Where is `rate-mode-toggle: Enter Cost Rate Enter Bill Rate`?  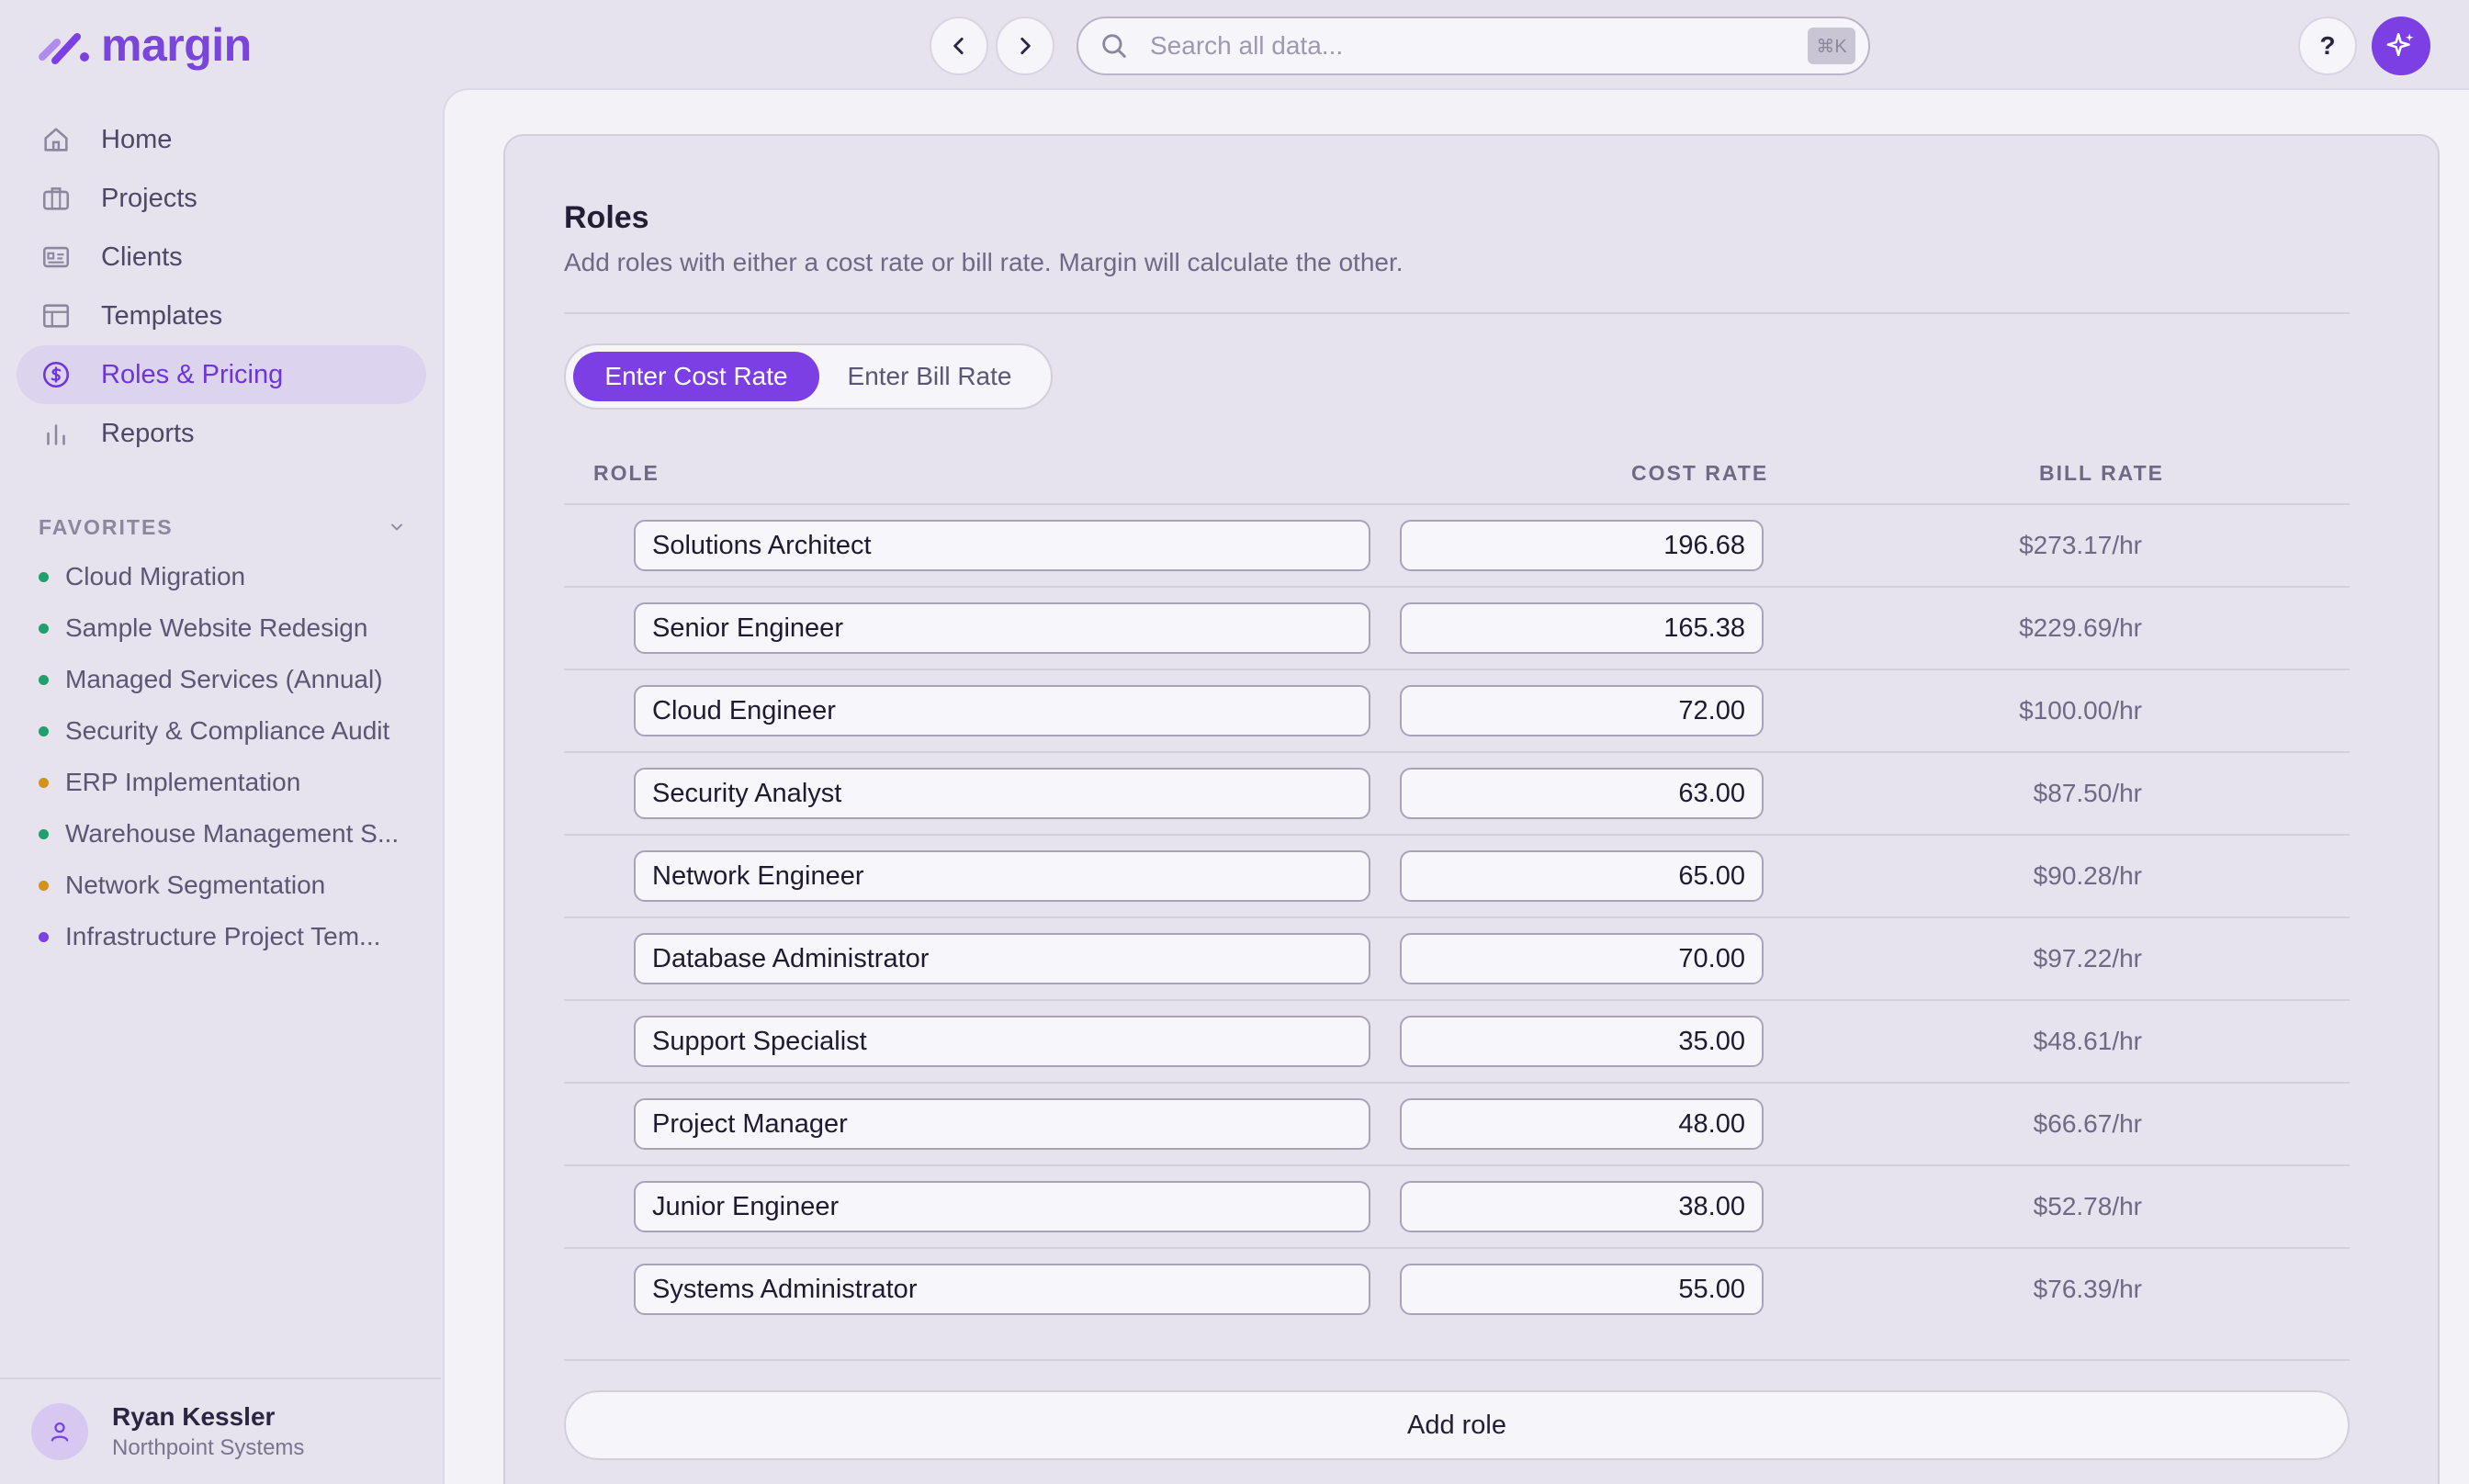 rate-mode-toggle: Enter Cost Rate Enter Bill Rate is located at coordinates (808, 377).